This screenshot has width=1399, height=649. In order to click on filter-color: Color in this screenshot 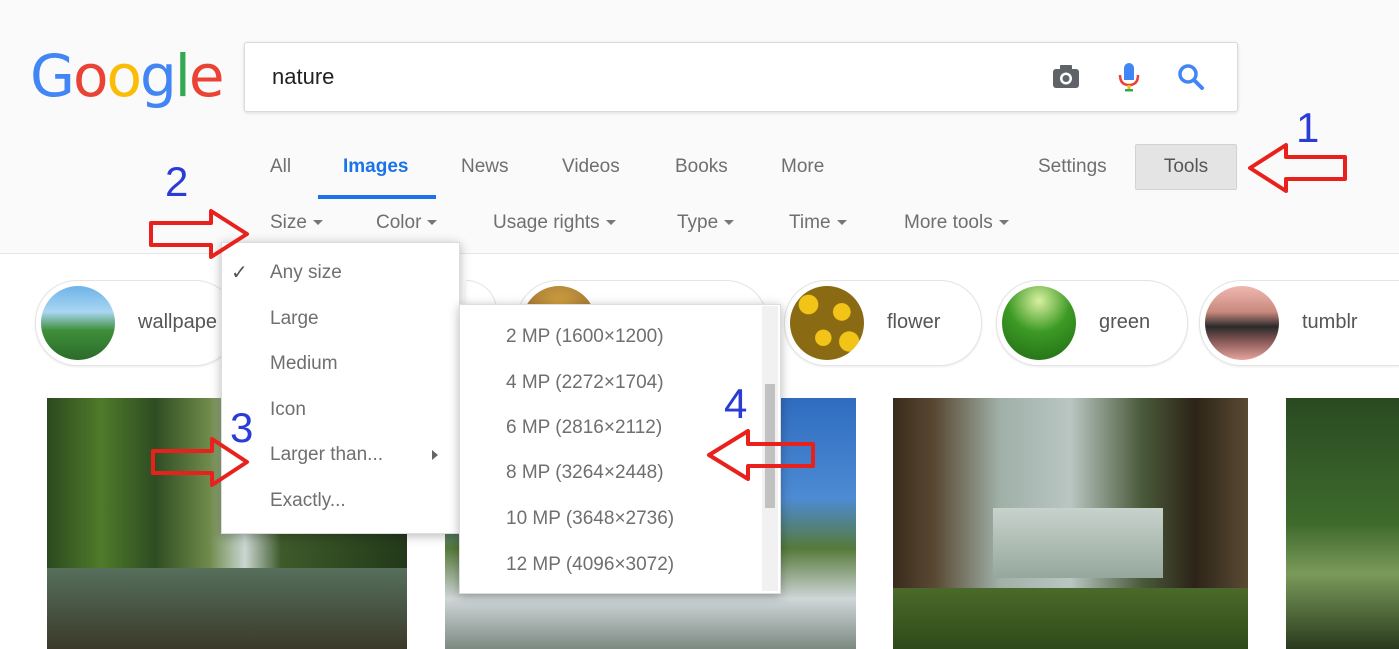, I will do `click(407, 223)`.